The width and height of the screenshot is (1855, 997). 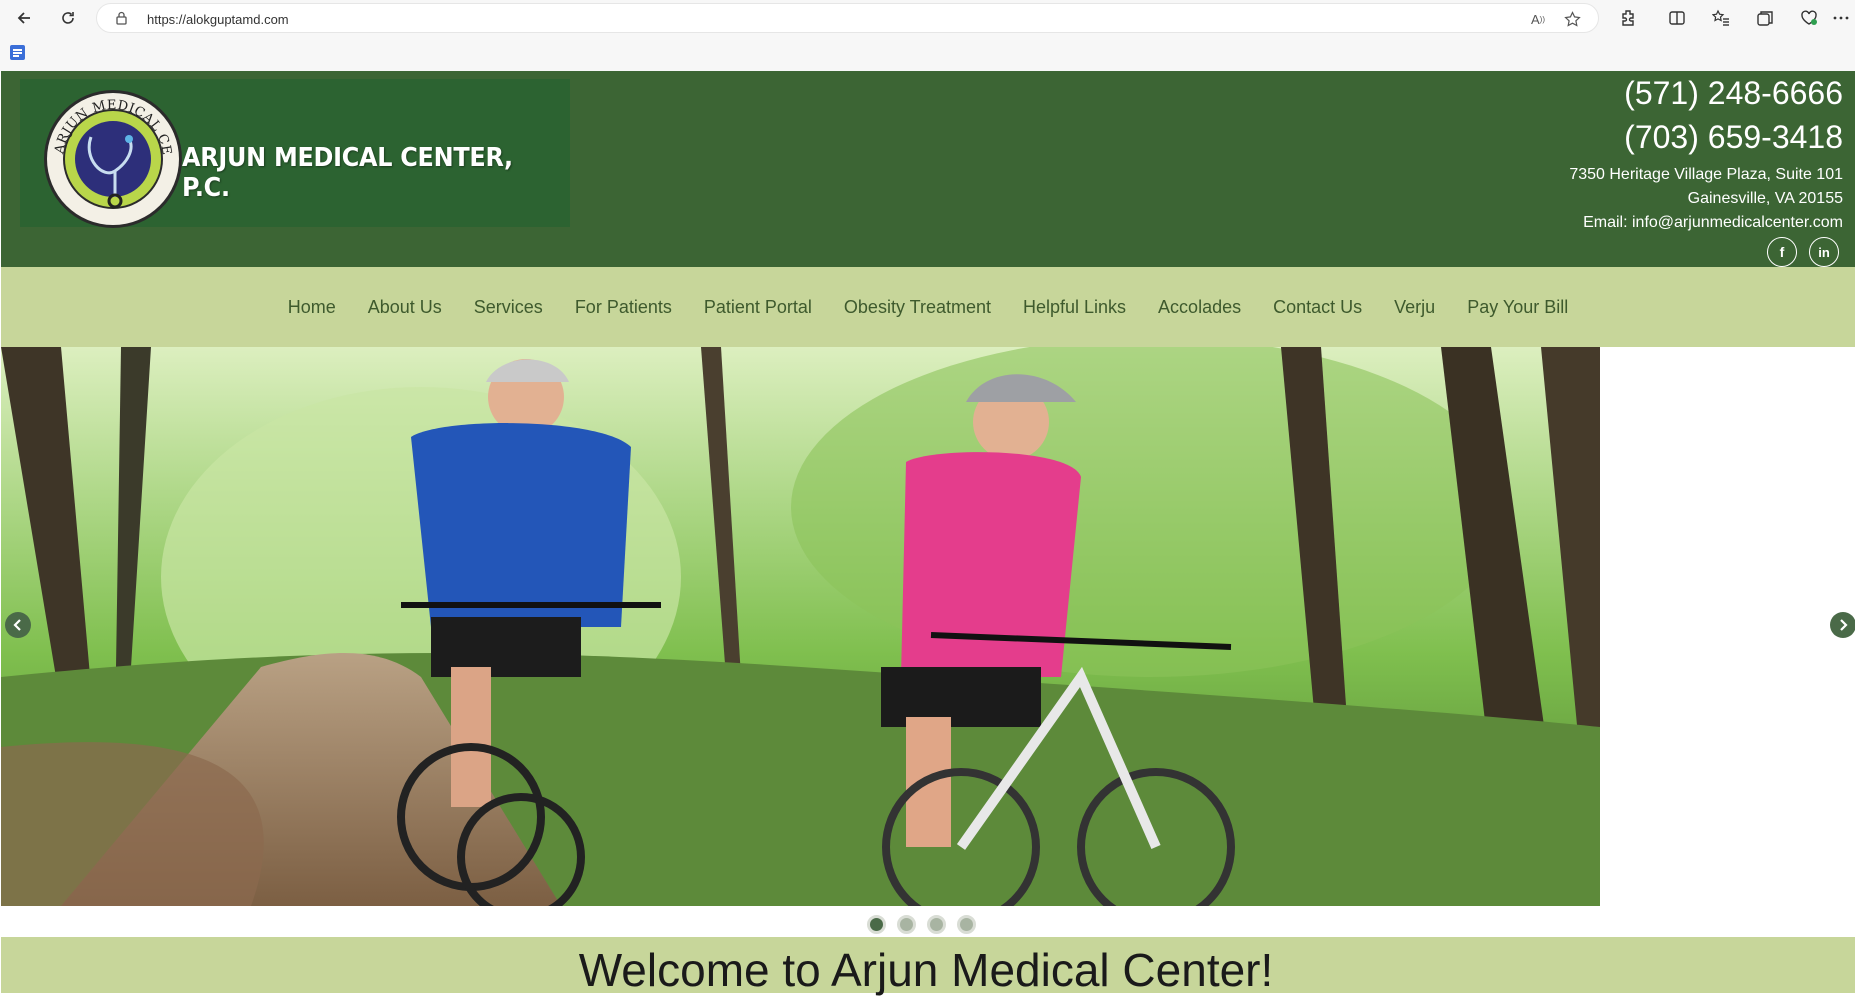 What do you see at coordinates (17, 52) in the screenshot?
I see `document-icon` at bounding box center [17, 52].